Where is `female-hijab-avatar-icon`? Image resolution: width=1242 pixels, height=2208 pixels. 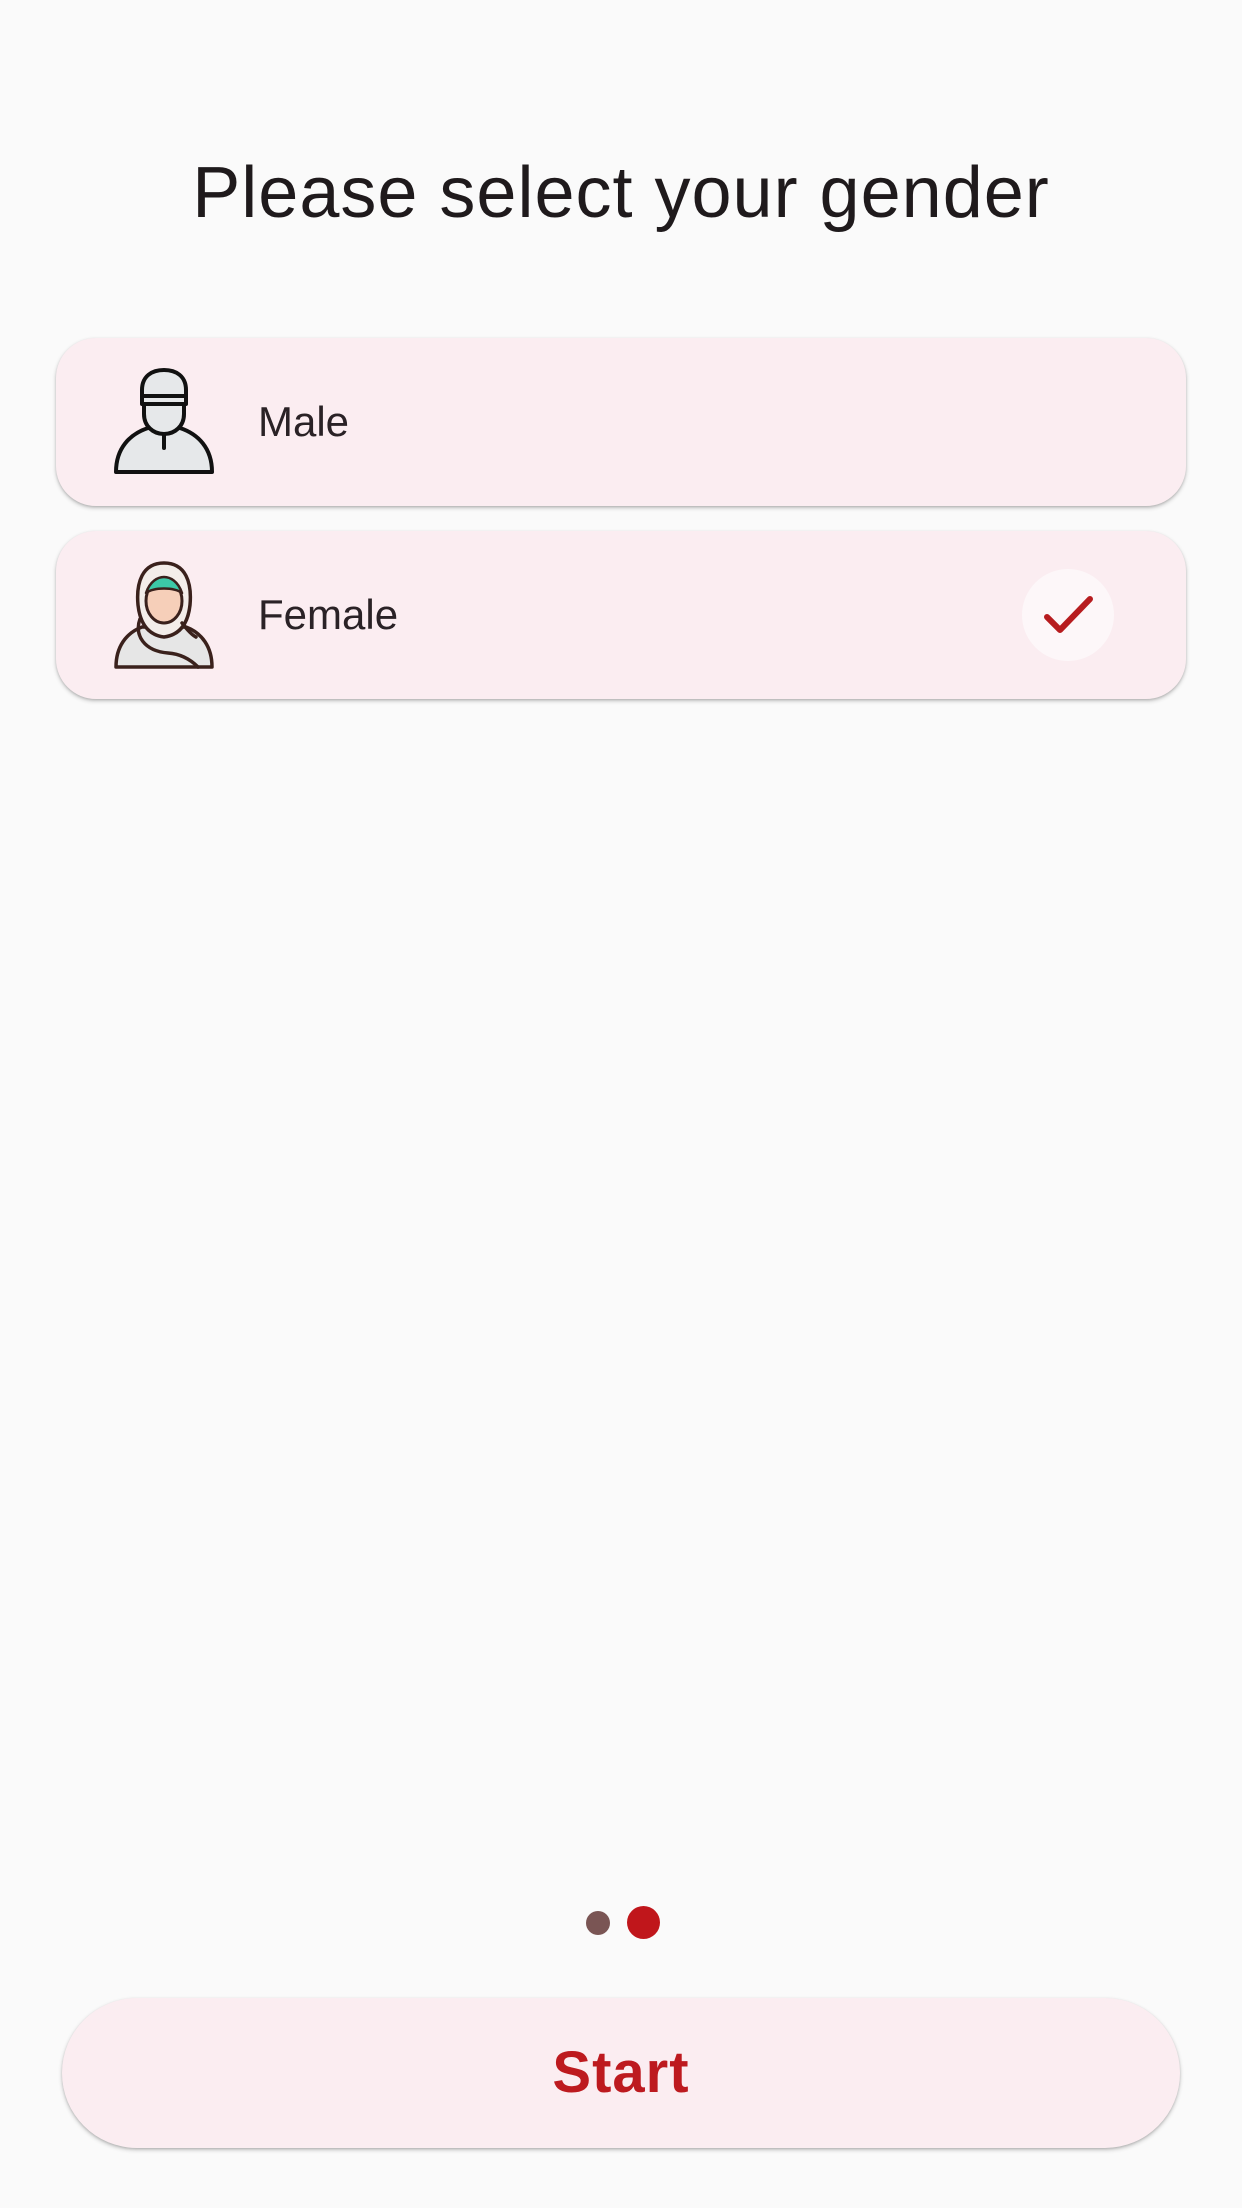 female-hijab-avatar-icon is located at coordinates (164, 615).